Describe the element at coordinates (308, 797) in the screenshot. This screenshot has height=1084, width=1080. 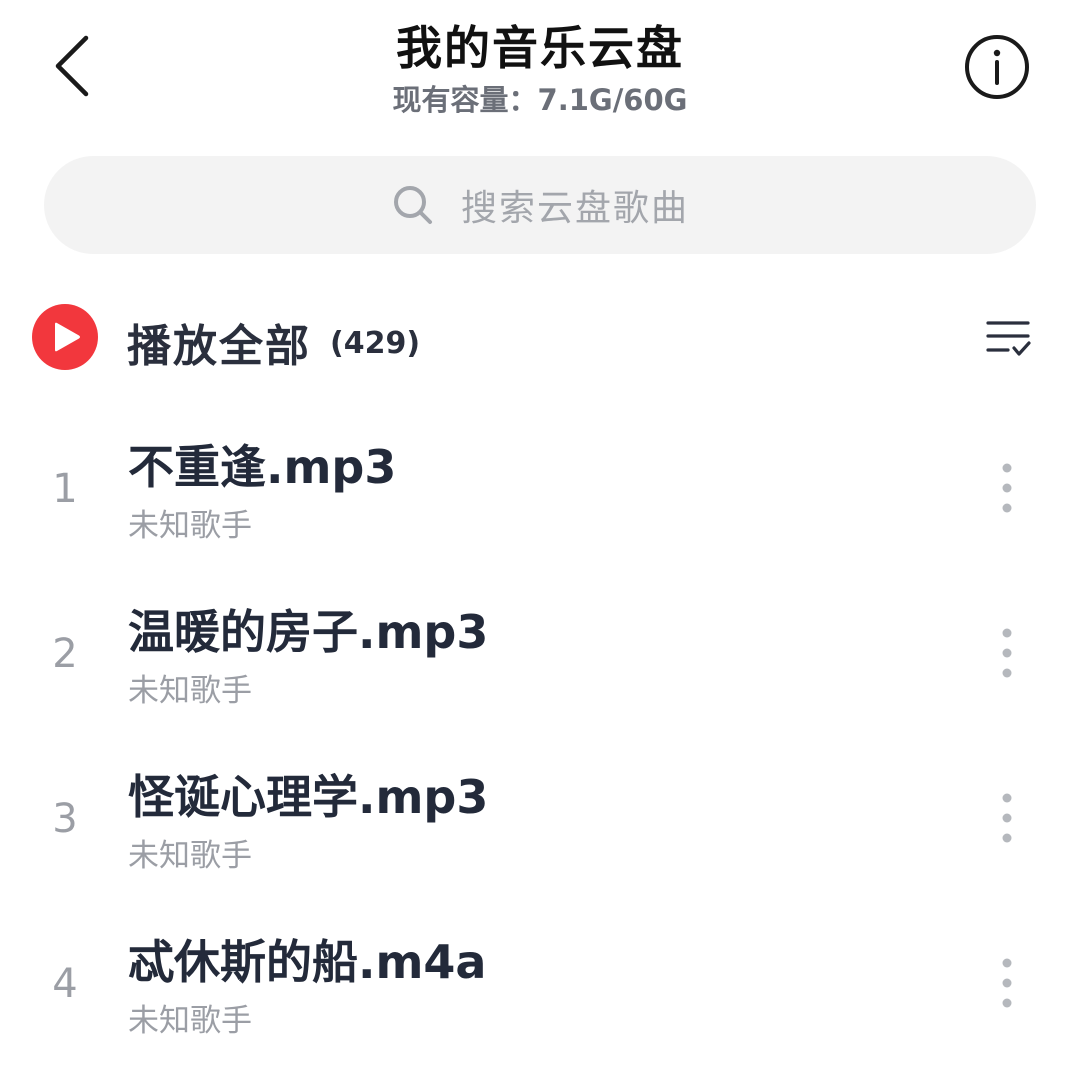
I see `song-title: 怪诞心理学.mp3` at that location.